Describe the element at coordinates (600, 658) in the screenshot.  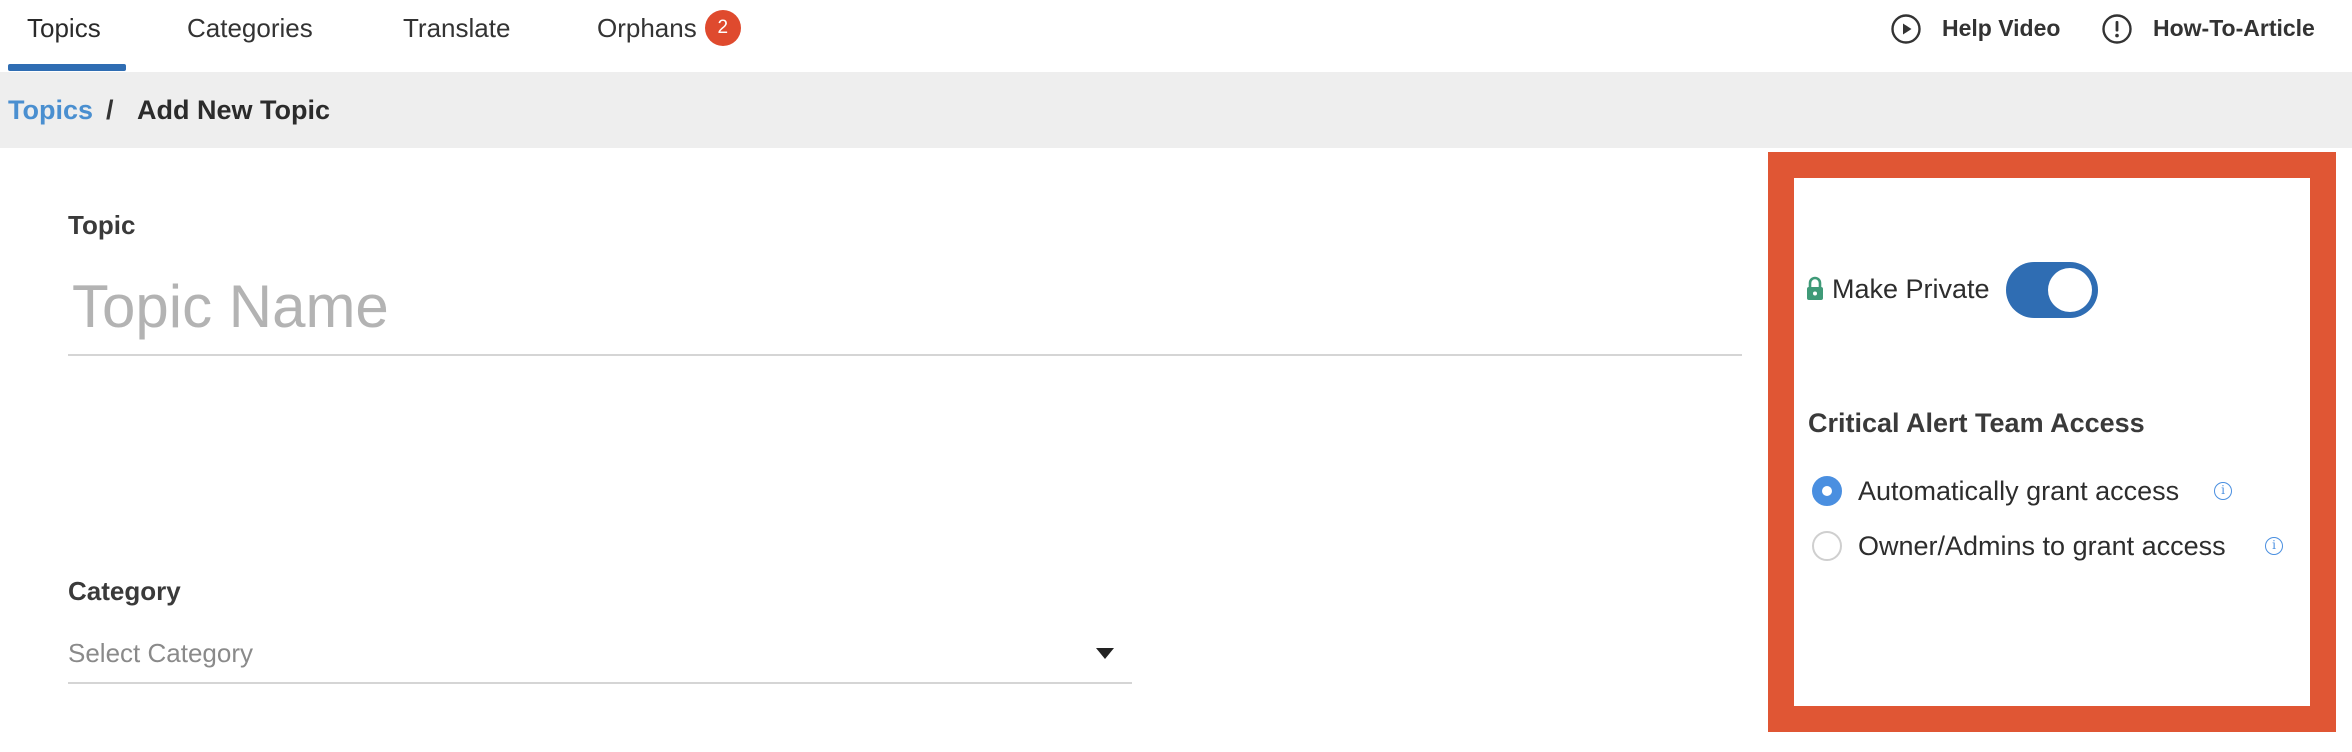
I see `category-select: Select Category` at that location.